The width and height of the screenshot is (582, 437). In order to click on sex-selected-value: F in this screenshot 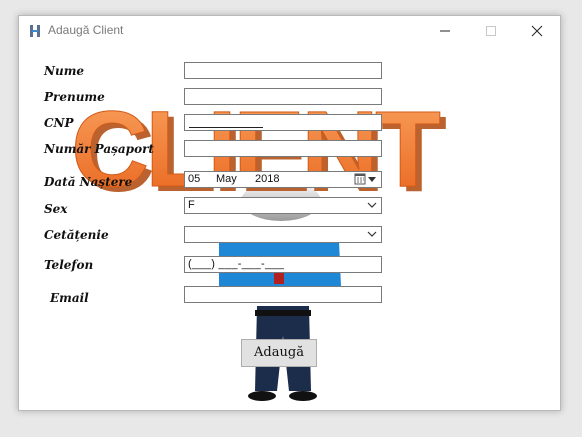, I will do `click(191, 205)`.